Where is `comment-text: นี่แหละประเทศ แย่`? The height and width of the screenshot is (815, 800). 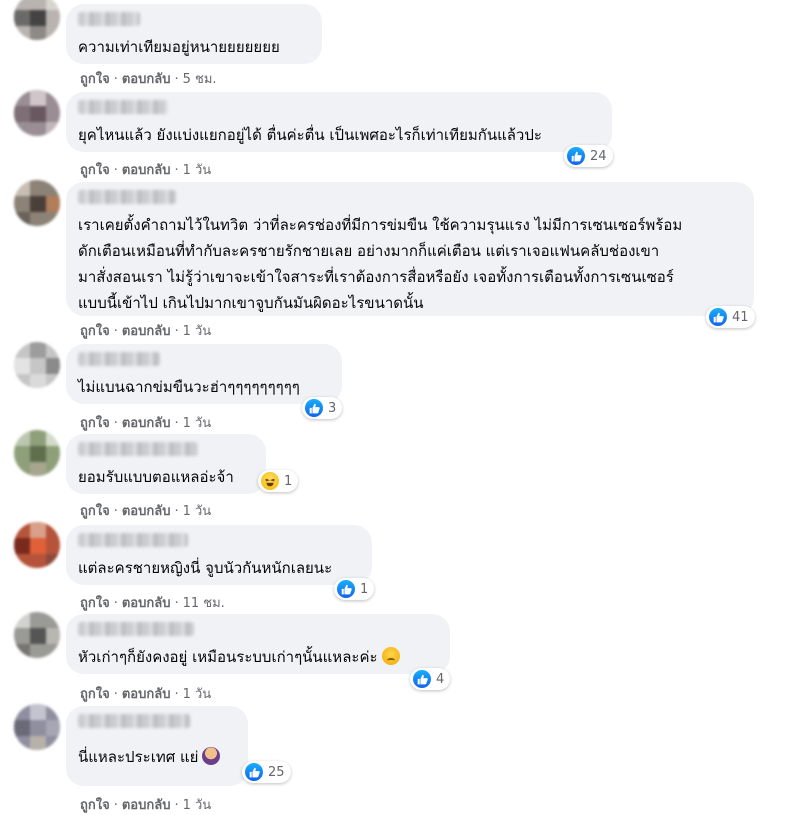 comment-text: นี่แหละประเทศ แย่ is located at coordinates (157, 757).